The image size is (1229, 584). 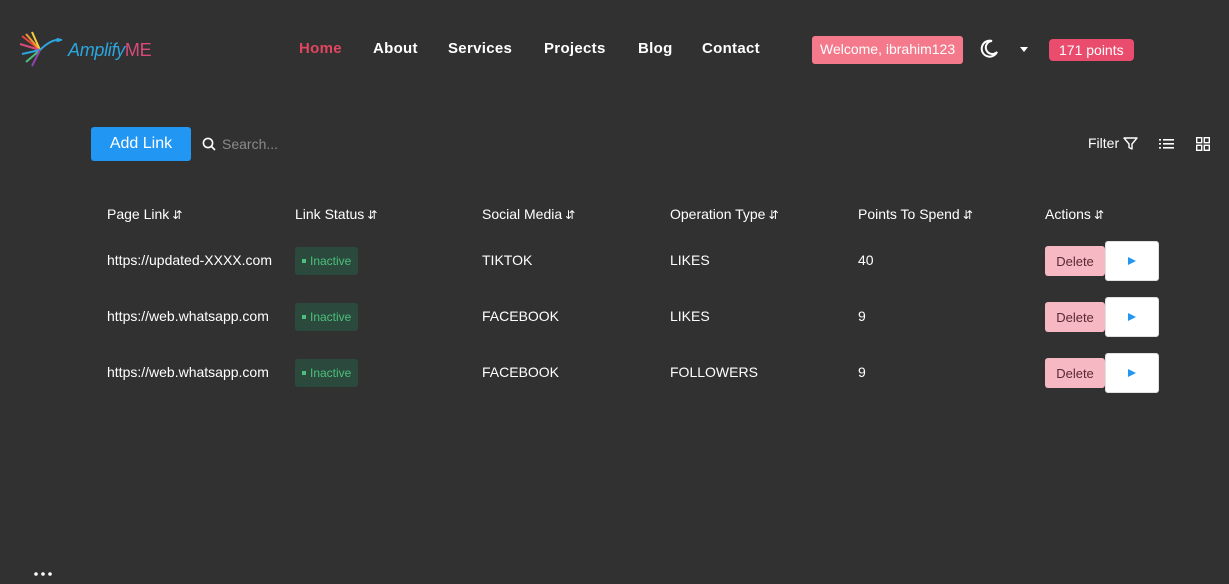 What do you see at coordinates (141, 144) in the screenshot?
I see `add-link-button: Add Link` at bounding box center [141, 144].